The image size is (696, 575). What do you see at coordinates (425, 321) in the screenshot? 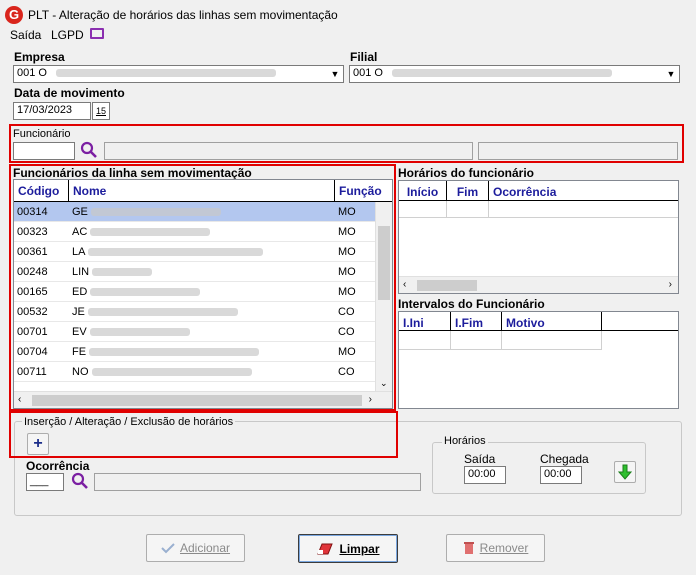
I see `header-iini: I.Ini` at bounding box center [425, 321].